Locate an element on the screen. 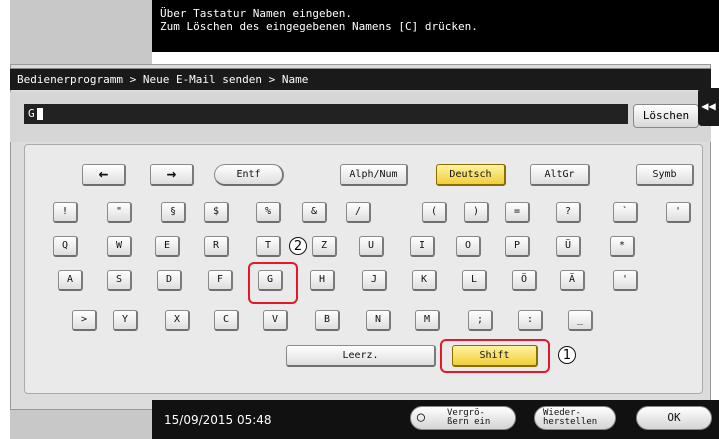 The image size is (719, 439). name-input: G is located at coordinates (326, 114).